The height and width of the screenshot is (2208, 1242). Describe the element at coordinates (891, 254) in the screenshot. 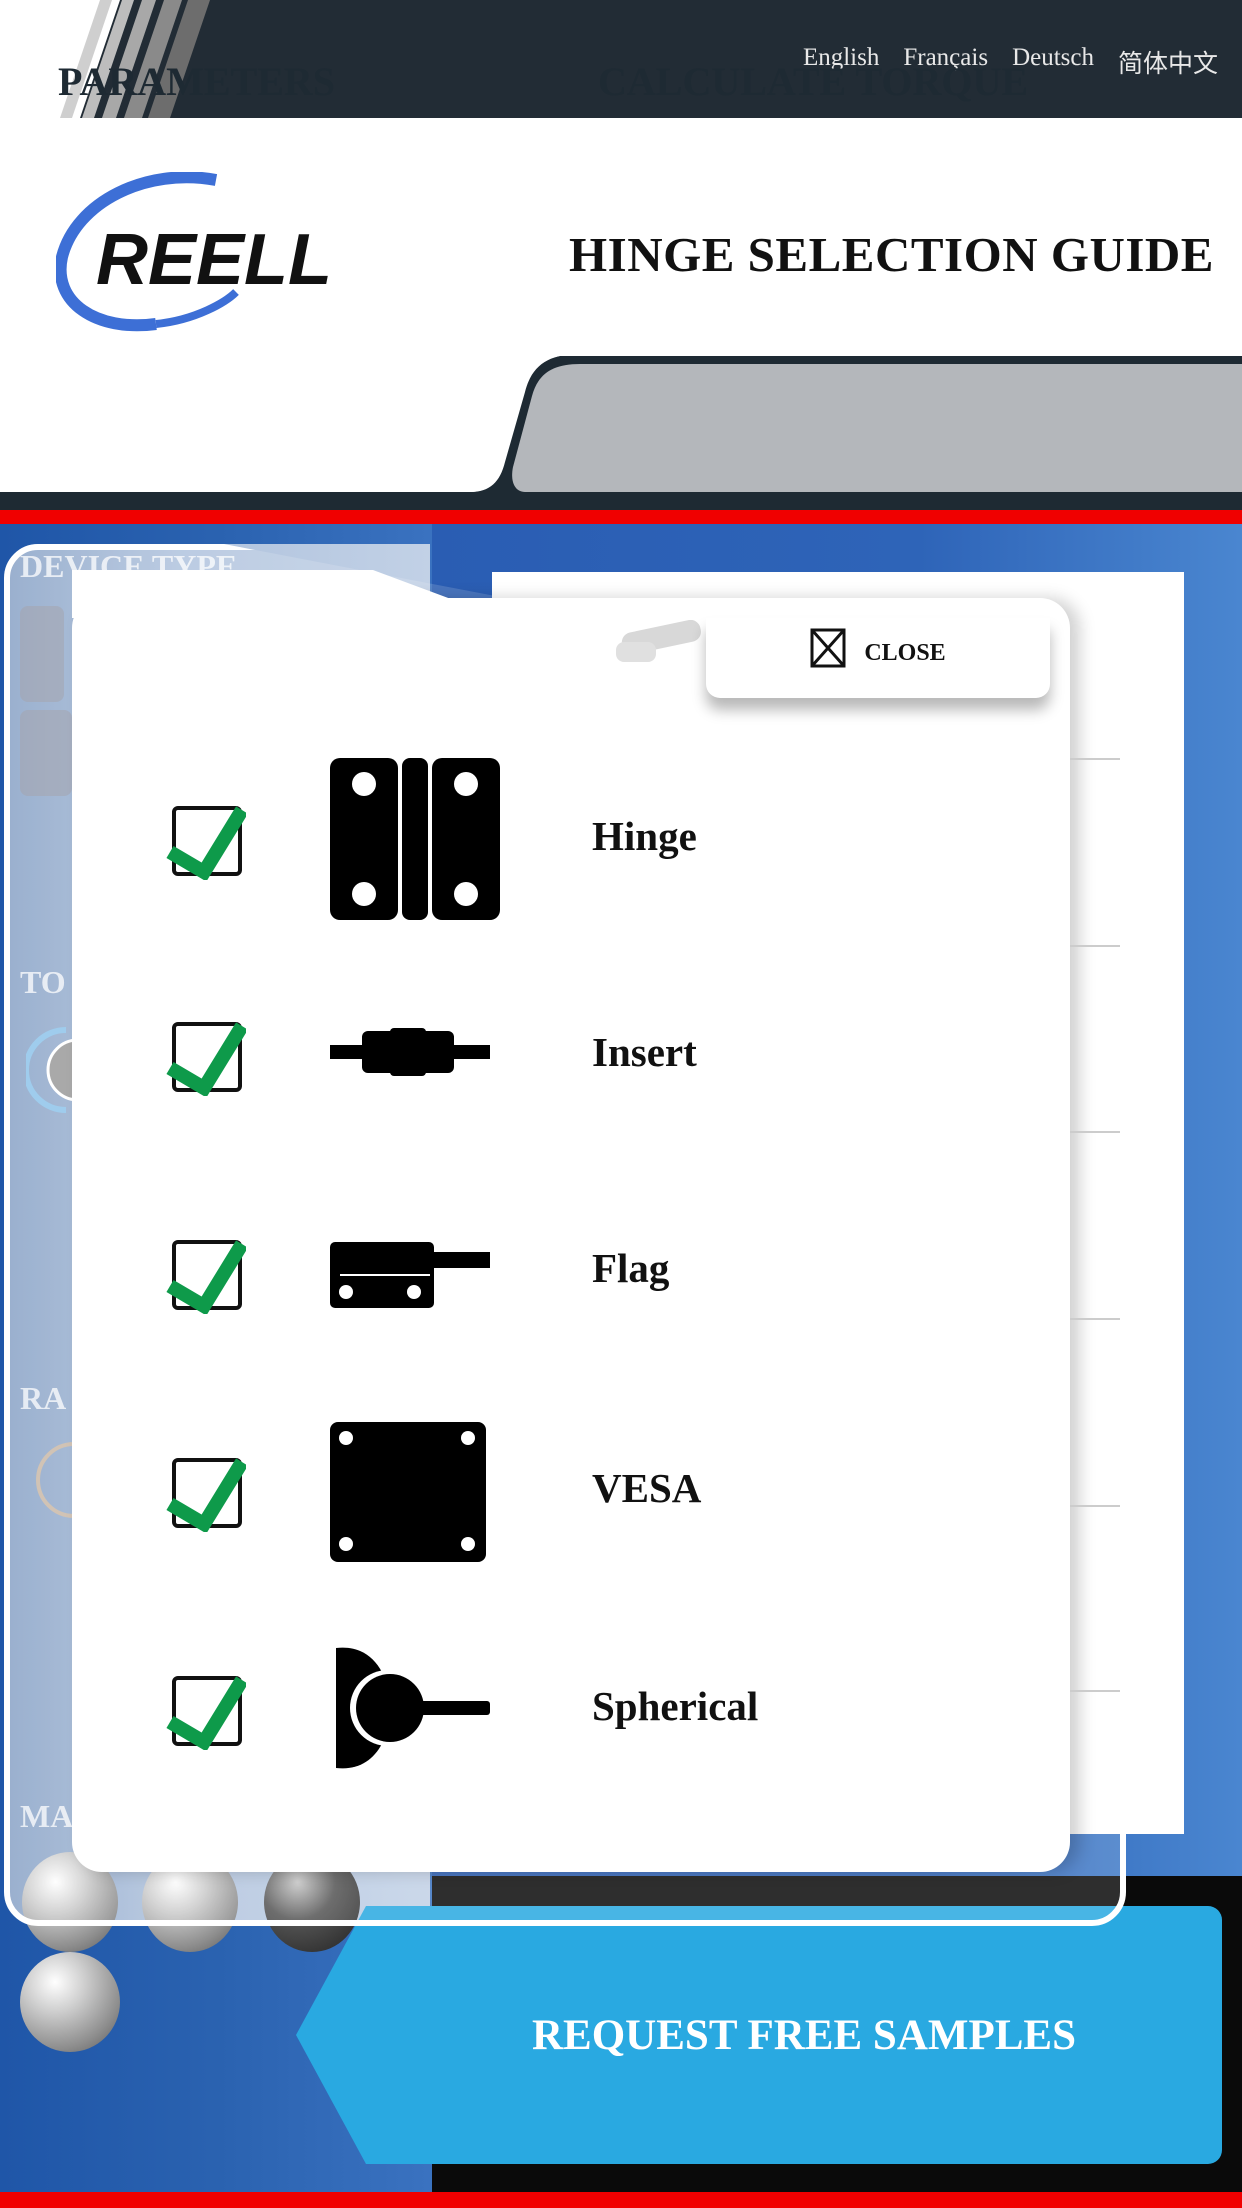

I see `page-title: HINGE SELECTION GUIDE` at that location.